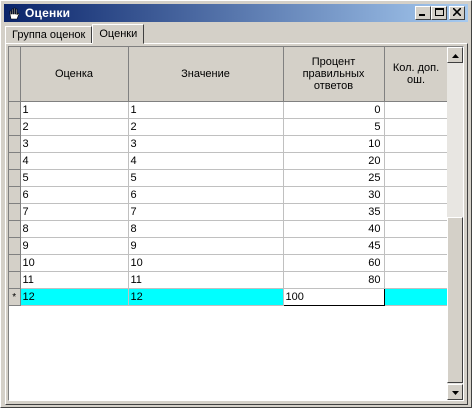 This screenshot has height=408, width=472. Describe the element at coordinates (334, 127) in the screenshot. I see `cell-percent: 5` at that location.